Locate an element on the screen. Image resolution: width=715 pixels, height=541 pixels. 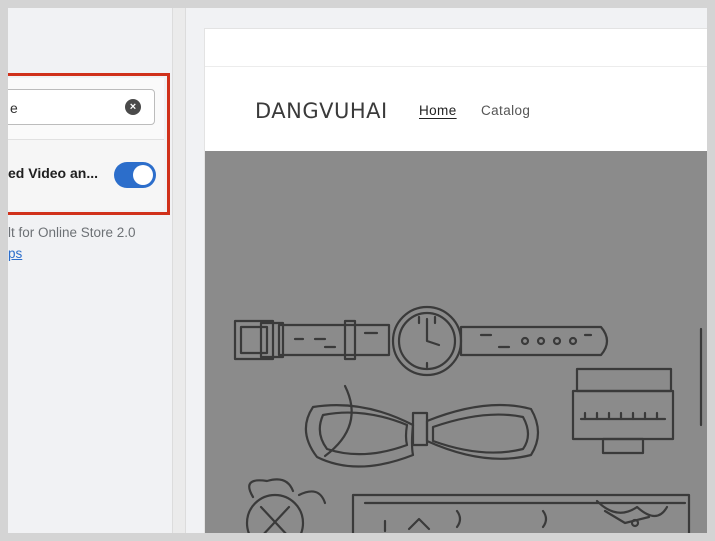
store-header: DANGVUHAI Home Catalog is located at coordinates (456, 109).